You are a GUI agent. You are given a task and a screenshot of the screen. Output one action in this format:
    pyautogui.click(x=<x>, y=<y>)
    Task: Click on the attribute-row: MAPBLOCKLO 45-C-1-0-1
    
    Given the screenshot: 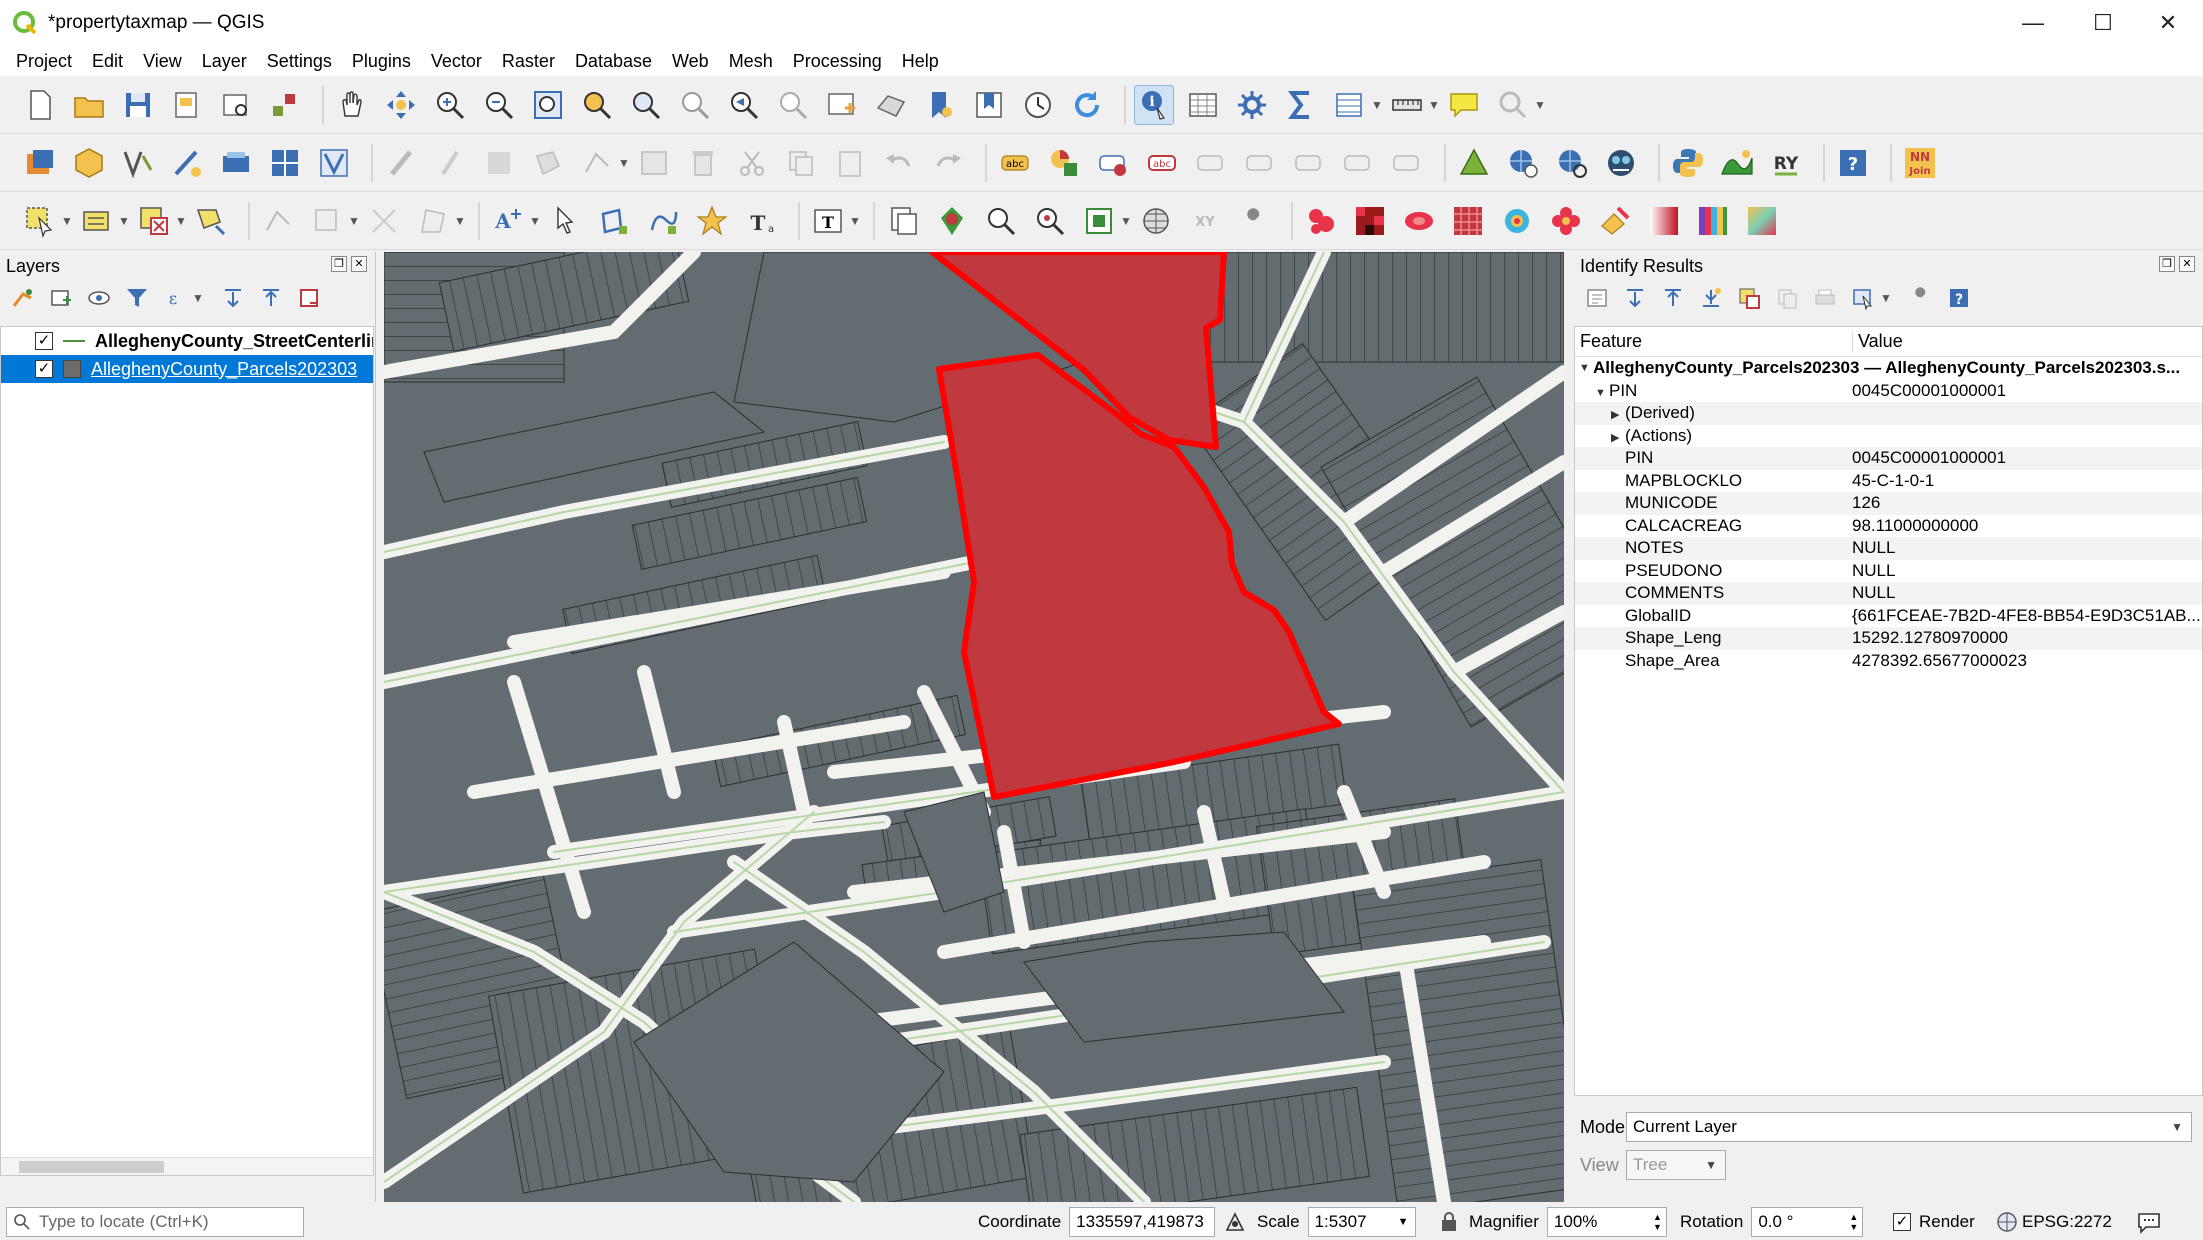 What is the action you would take?
    pyautogui.click(x=1888, y=480)
    